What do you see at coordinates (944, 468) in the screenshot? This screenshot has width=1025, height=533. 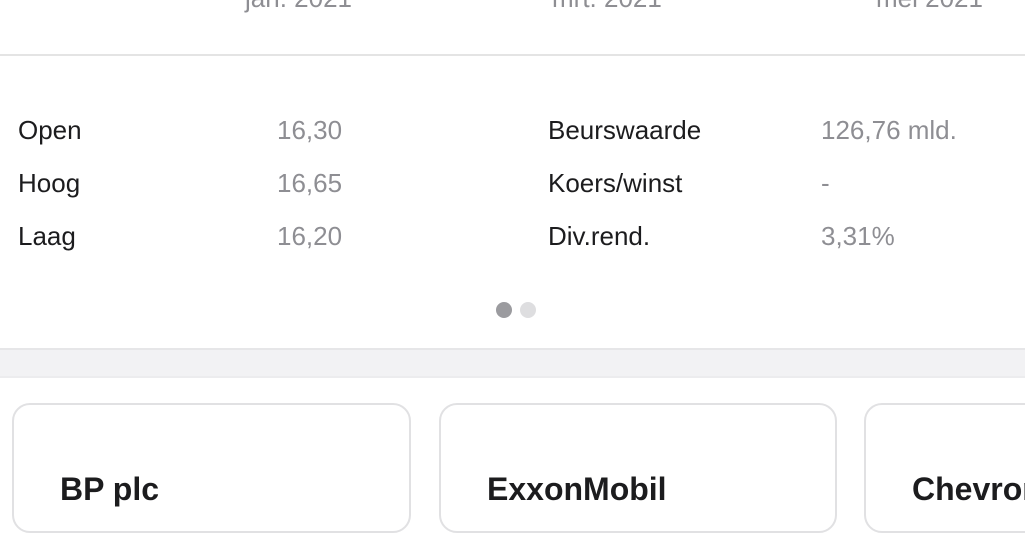 I see `related-stock-card-chevron: Chevron` at bounding box center [944, 468].